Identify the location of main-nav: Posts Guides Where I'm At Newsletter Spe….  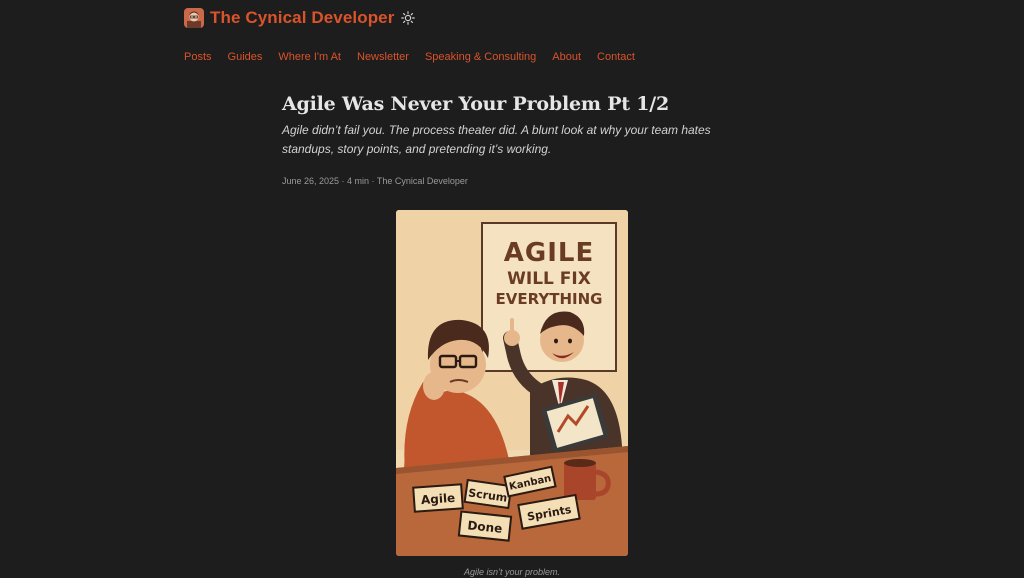
(409, 57).